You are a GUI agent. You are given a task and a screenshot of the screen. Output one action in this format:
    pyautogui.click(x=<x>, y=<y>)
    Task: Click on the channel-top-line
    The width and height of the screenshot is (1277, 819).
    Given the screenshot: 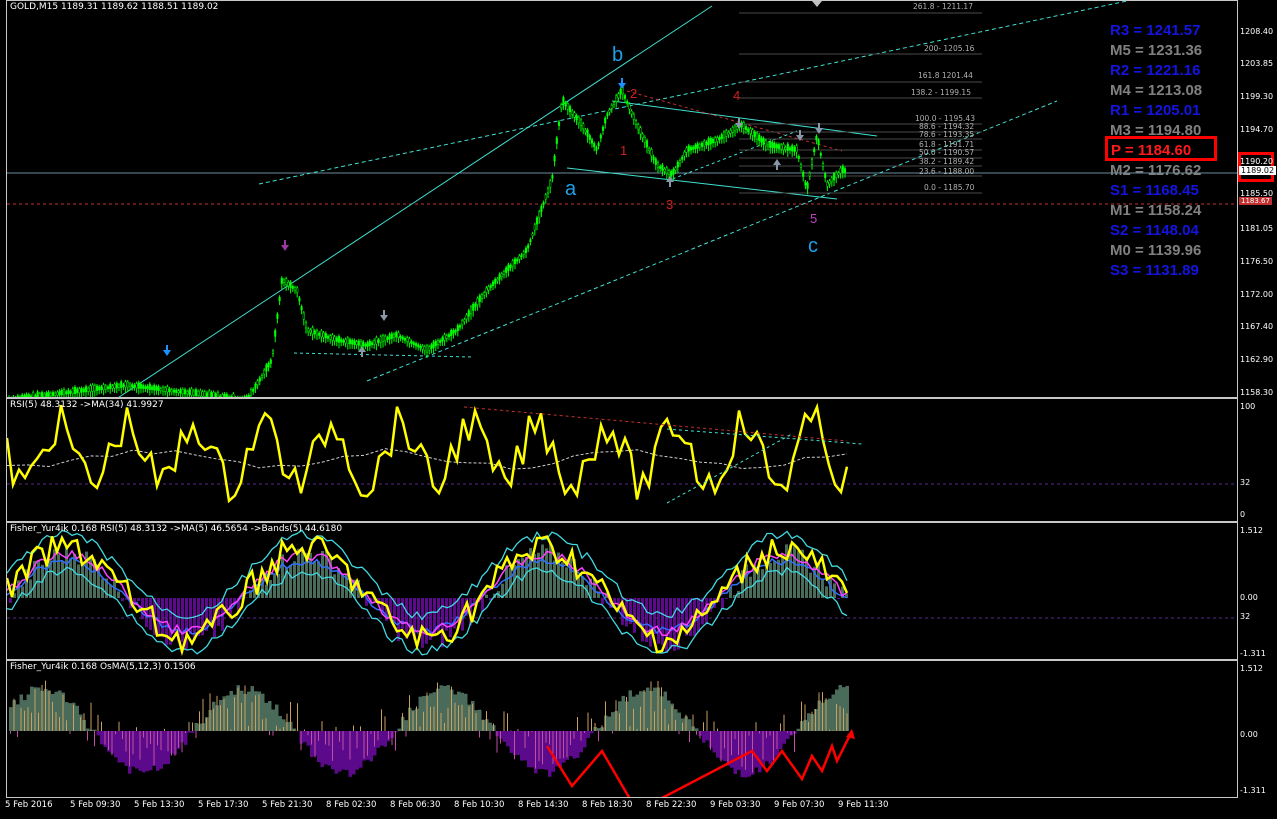 What is the action you would take?
    pyautogui.click(x=744, y=118)
    